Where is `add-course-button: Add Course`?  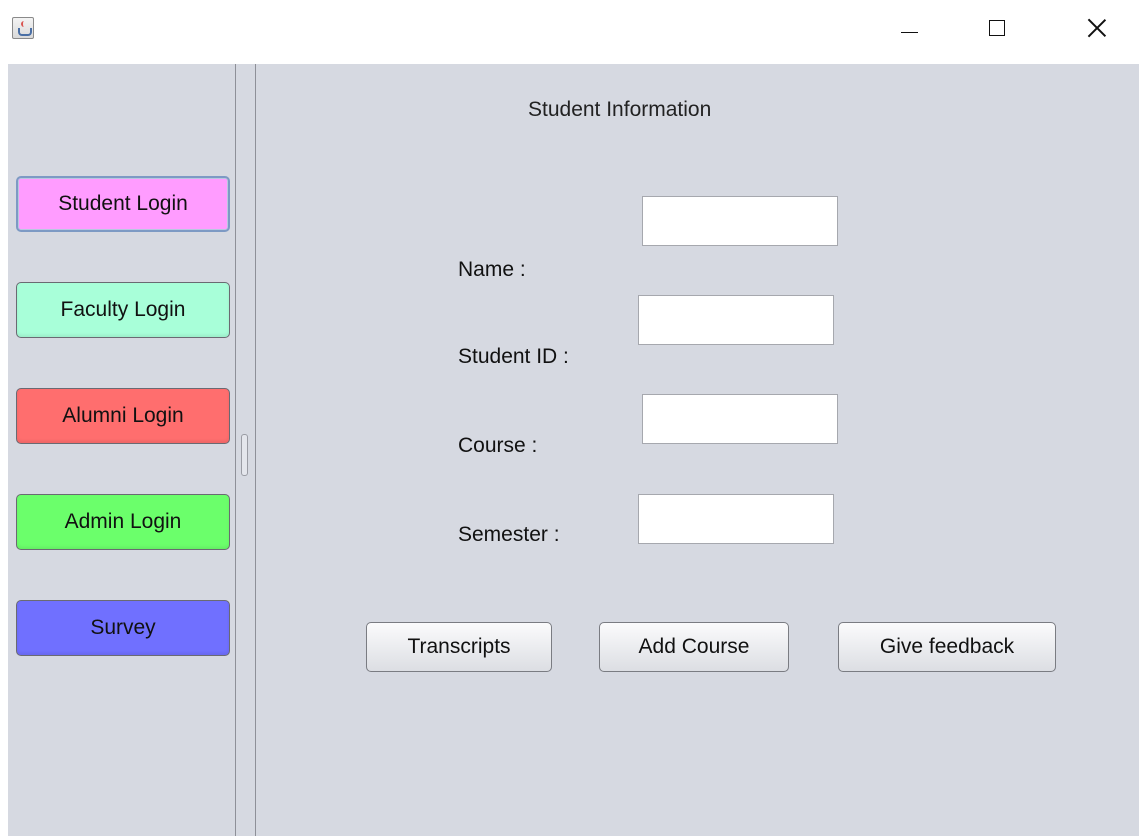
add-course-button: Add Course is located at coordinates (694, 647).